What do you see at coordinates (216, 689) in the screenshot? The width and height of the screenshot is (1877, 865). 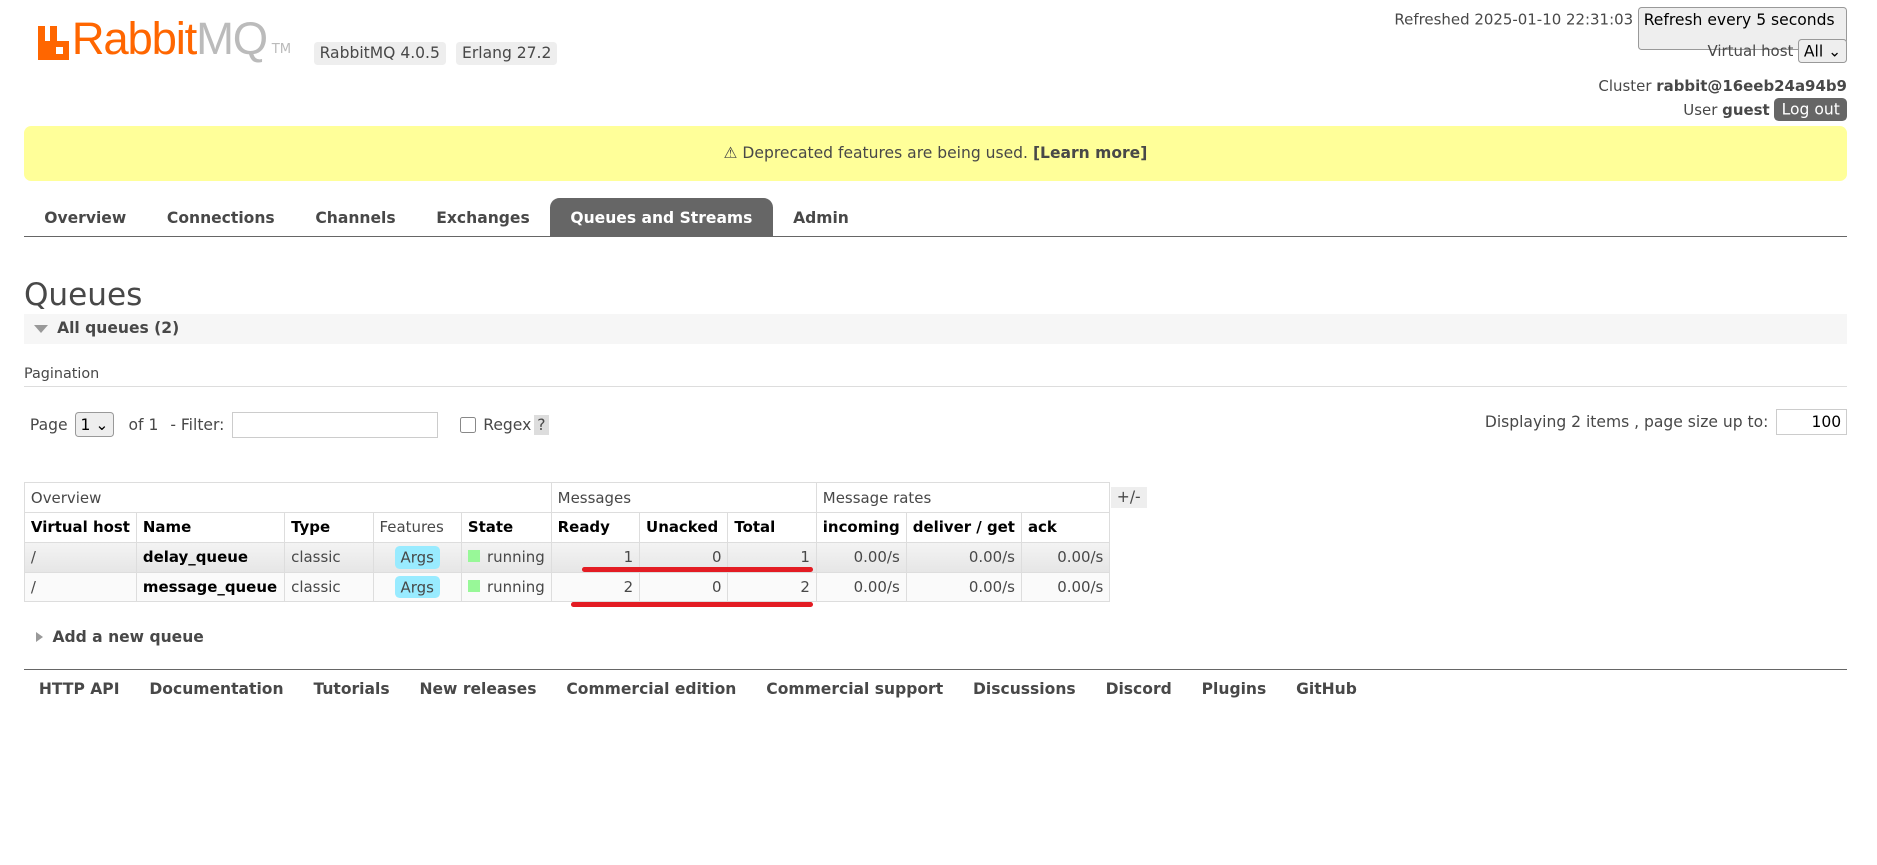 I see `footer-link-documentation: Documentation` at bounding box center [216, 689].